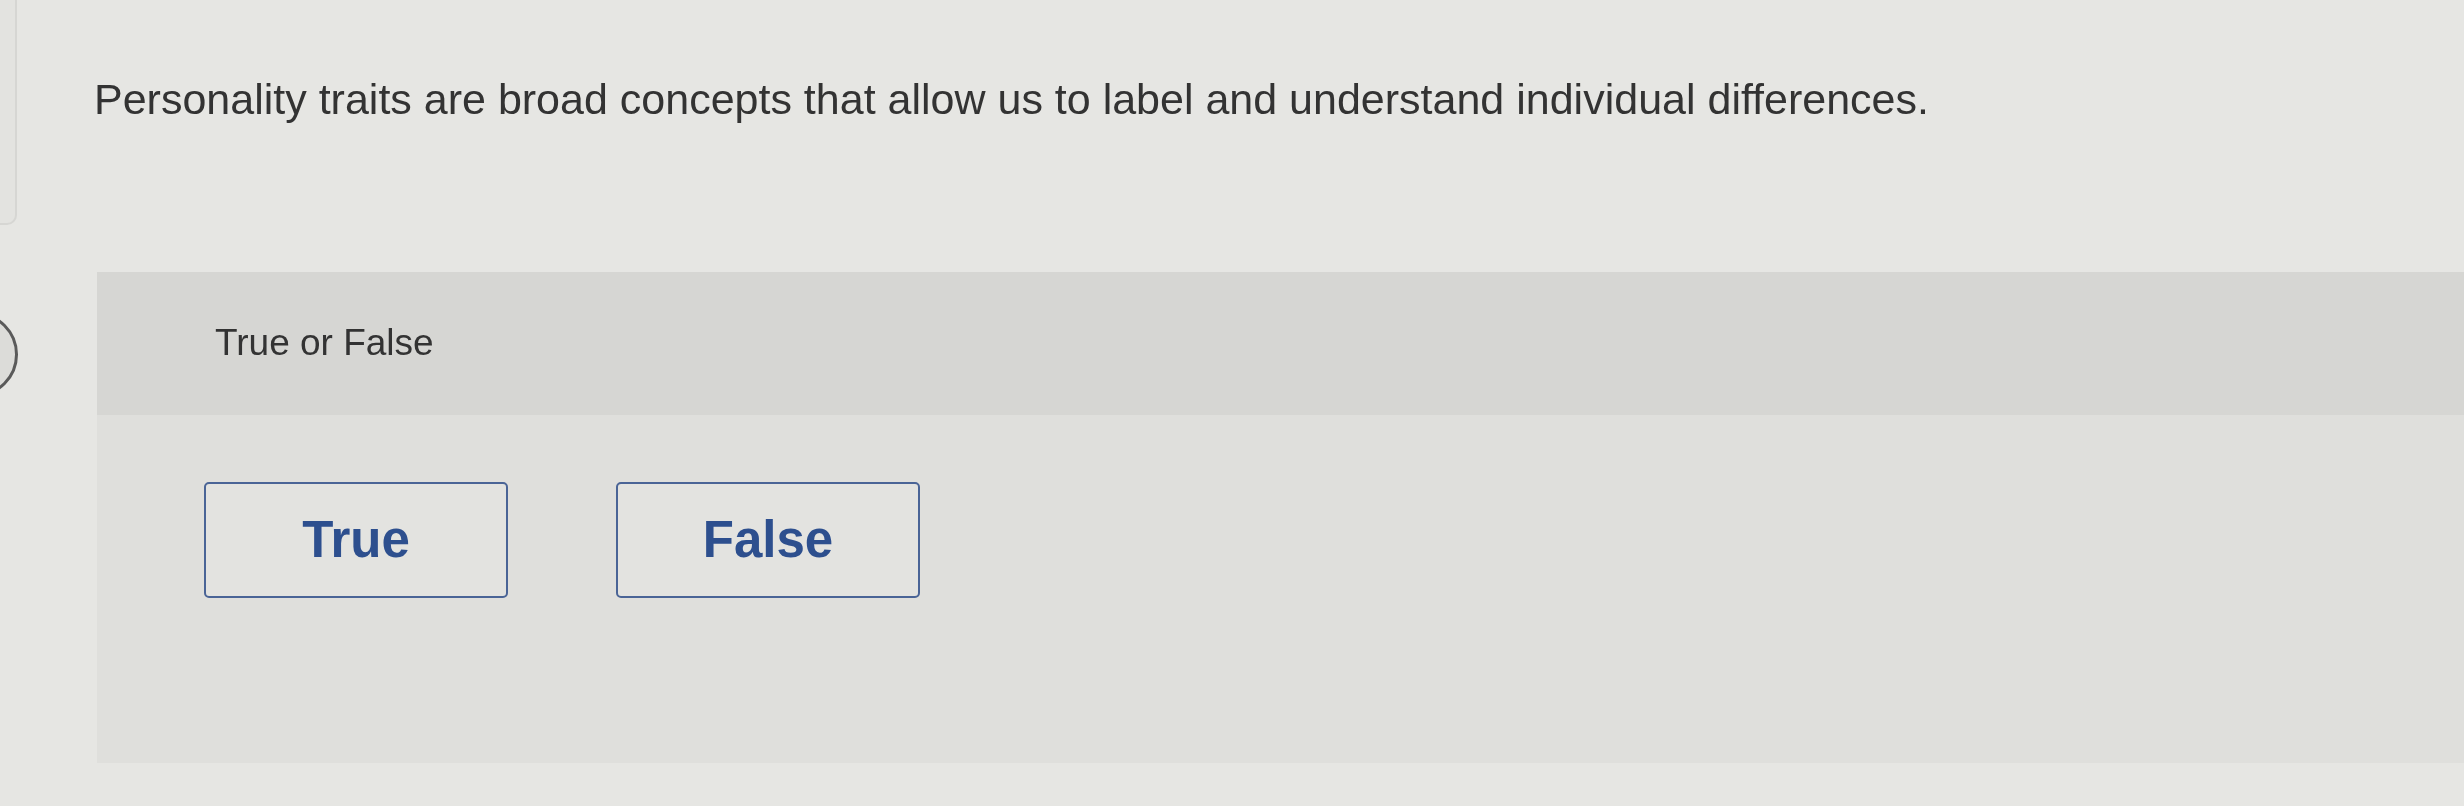 The image size is (2464, 806). I want to click on question-text: Personality traits are broad concepts that allow us to label and understand individual differences., so click(1011, 99).